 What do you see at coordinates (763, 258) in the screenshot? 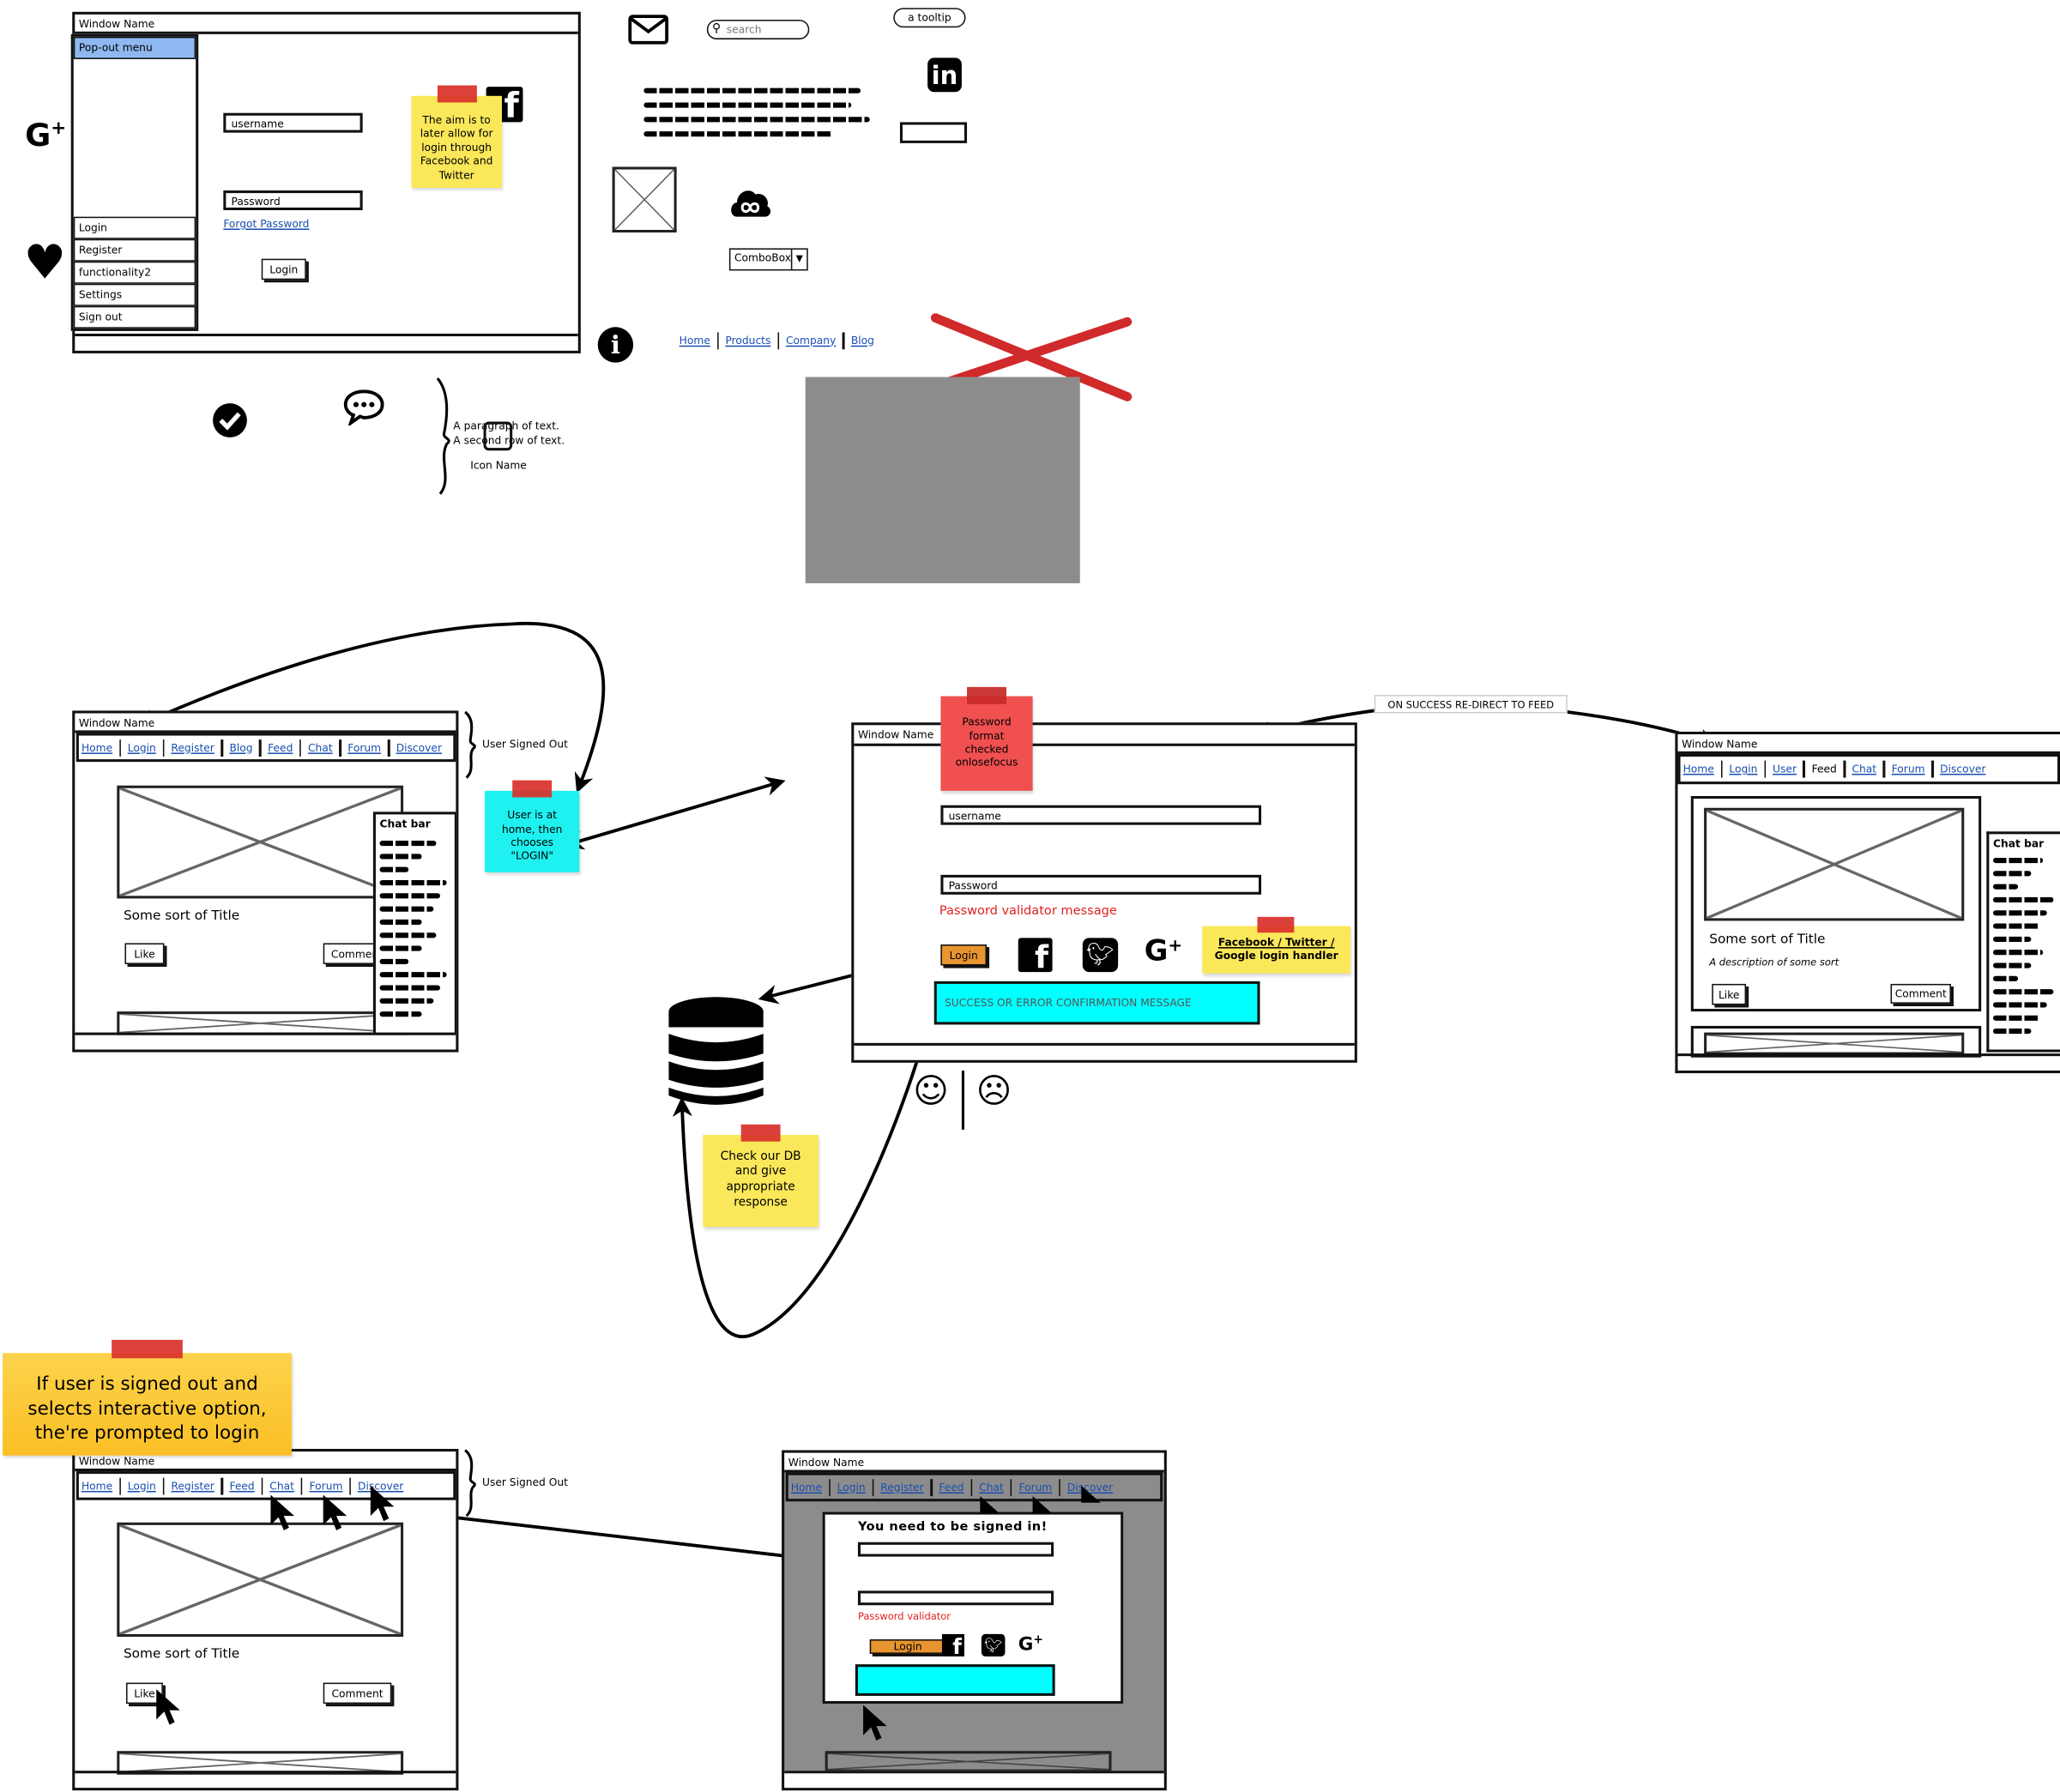
I see `combobox-value: ComboBox` at bounding box center [763, 258].